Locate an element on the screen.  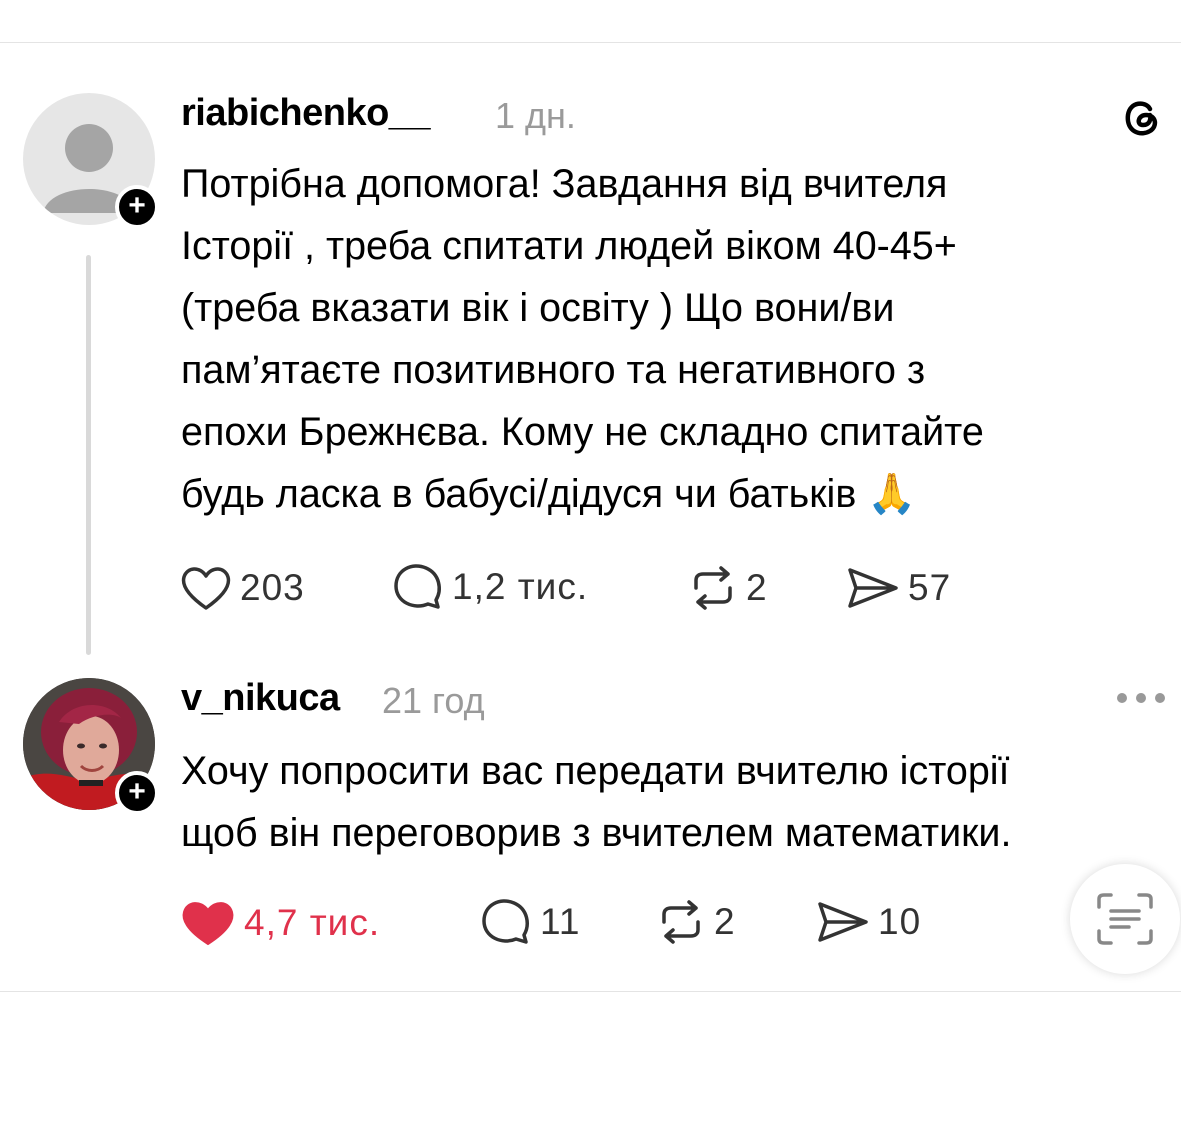
threads-logo-icon is located at coordinates (1142, 119).